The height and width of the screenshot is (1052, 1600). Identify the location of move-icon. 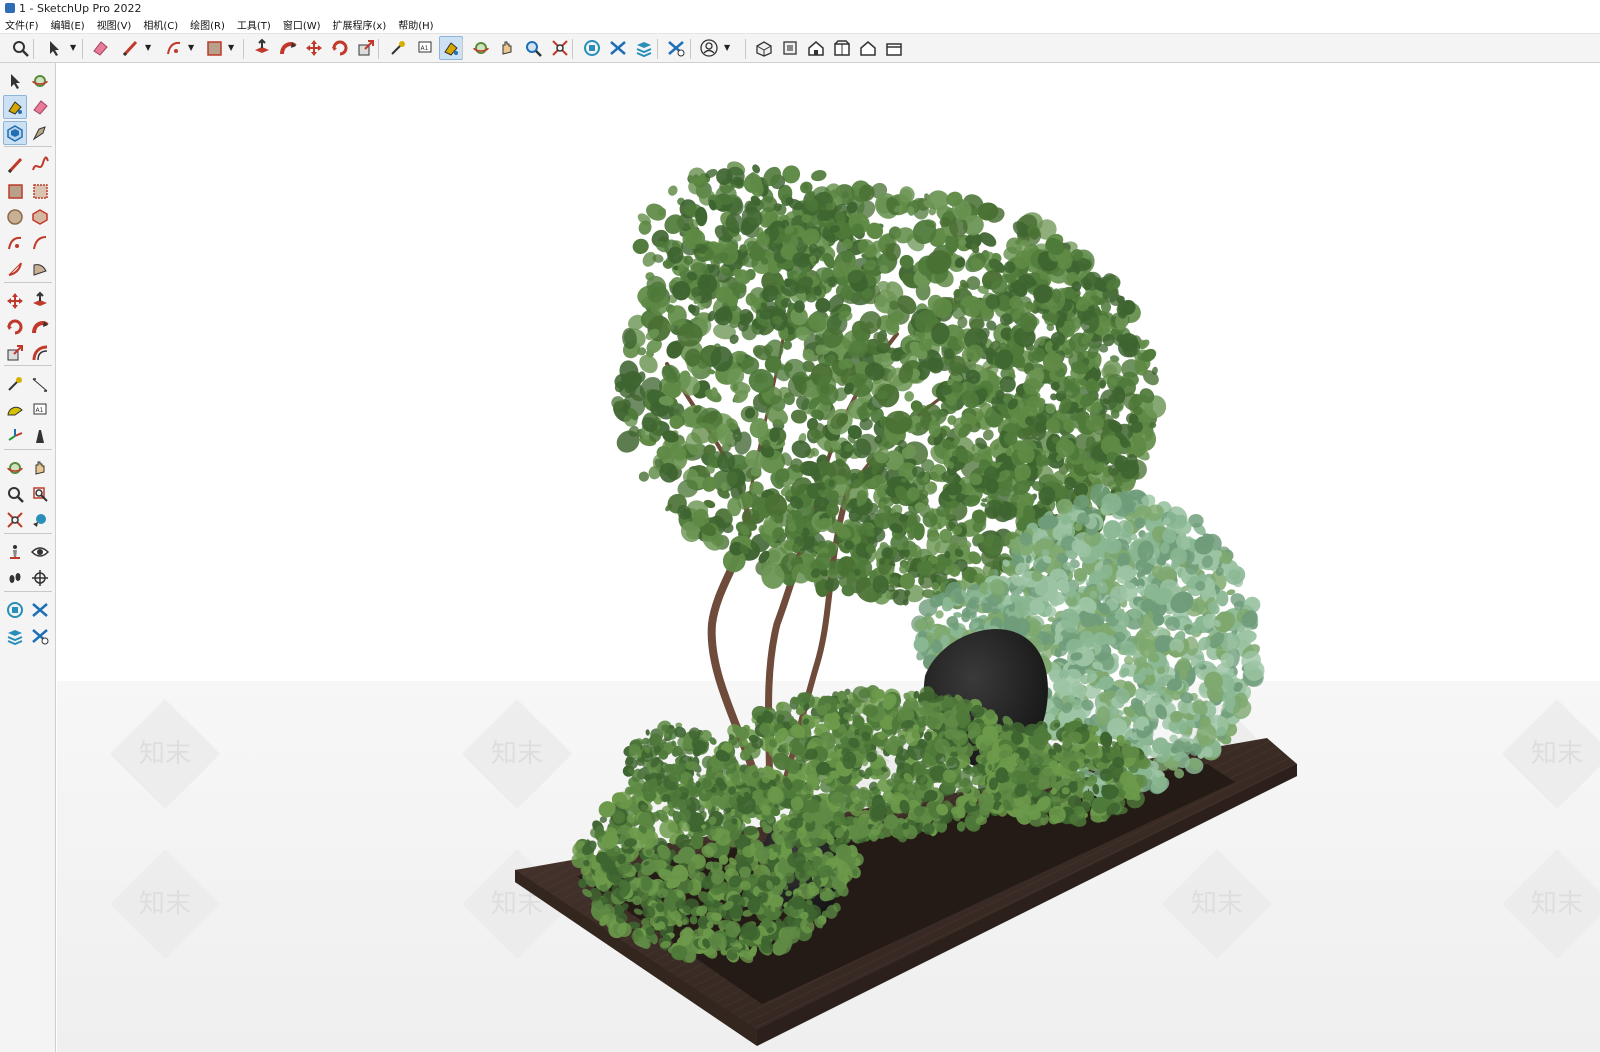
(314, 48).